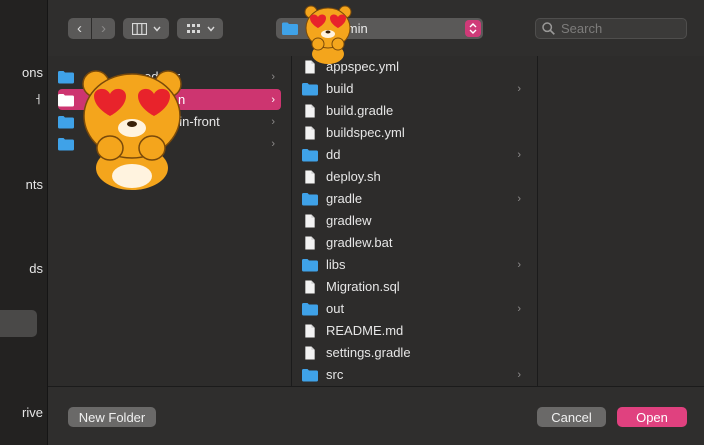  What do you see at coordinates (376, 28) in the screenshot?
I see `toolbar: ‹ › -admin` at bounding box center [376, 28].